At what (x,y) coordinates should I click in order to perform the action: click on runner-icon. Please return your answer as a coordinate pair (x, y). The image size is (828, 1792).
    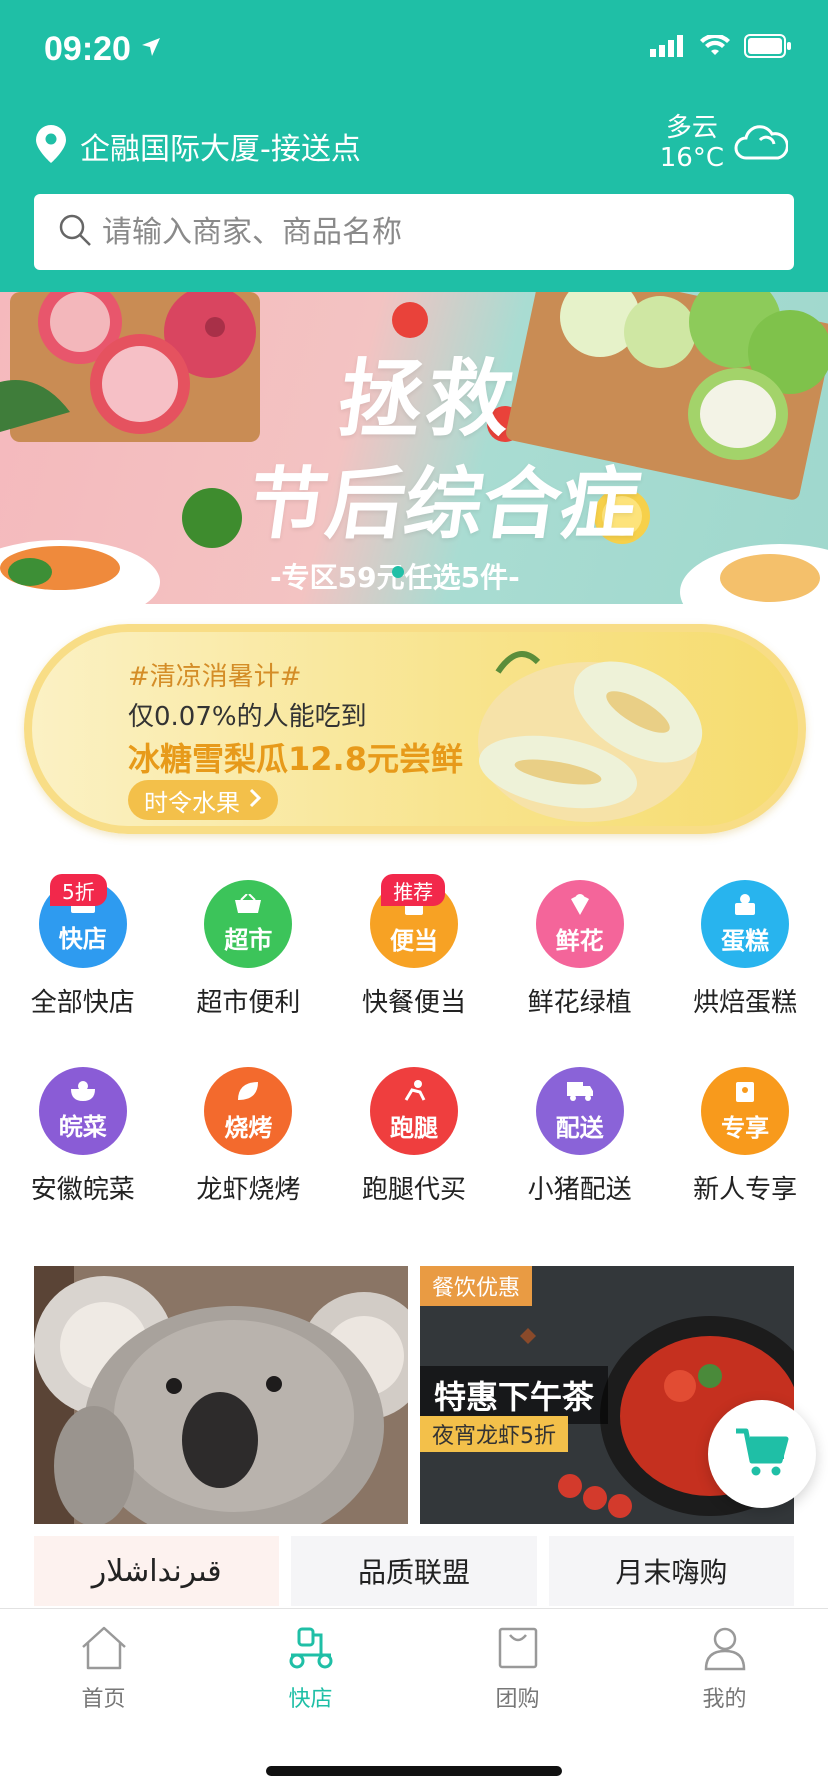
    Looking at the image, I should click on (414, 1092).